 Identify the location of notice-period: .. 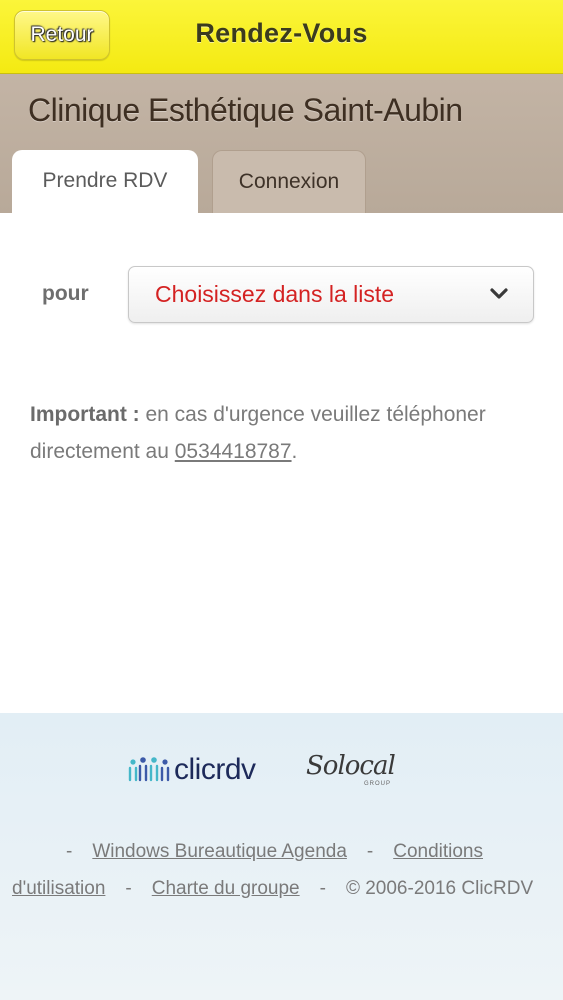
(294, 451).